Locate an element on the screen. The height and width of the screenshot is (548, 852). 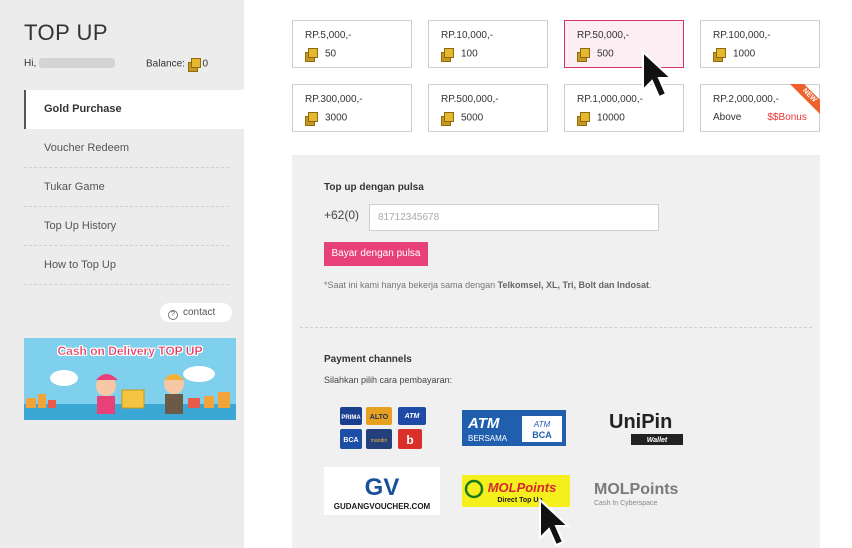
svg-text: UniPin is located at coordinates (640, 422).